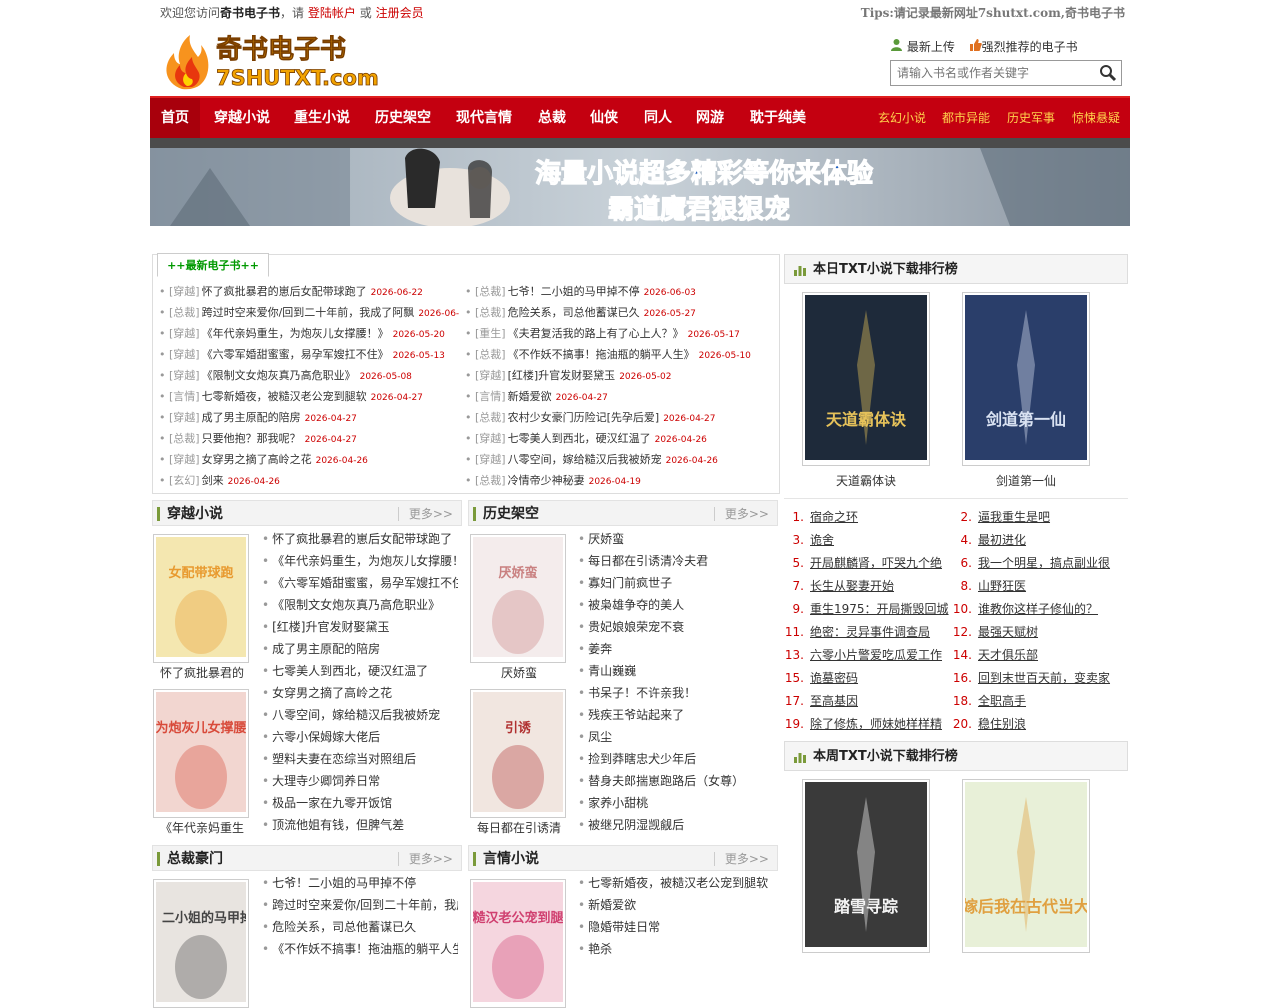  Describe the element at coordinates (279, 375) in the screenshot. I see `book-title-link: 《限制文女炮灰真乃高危职业》` at that location.